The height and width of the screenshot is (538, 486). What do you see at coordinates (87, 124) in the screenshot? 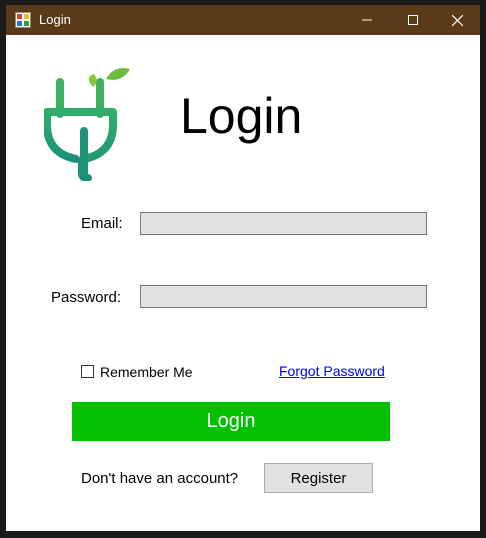
I see `plug-leaf-logo` at bounding box center [87, 124].